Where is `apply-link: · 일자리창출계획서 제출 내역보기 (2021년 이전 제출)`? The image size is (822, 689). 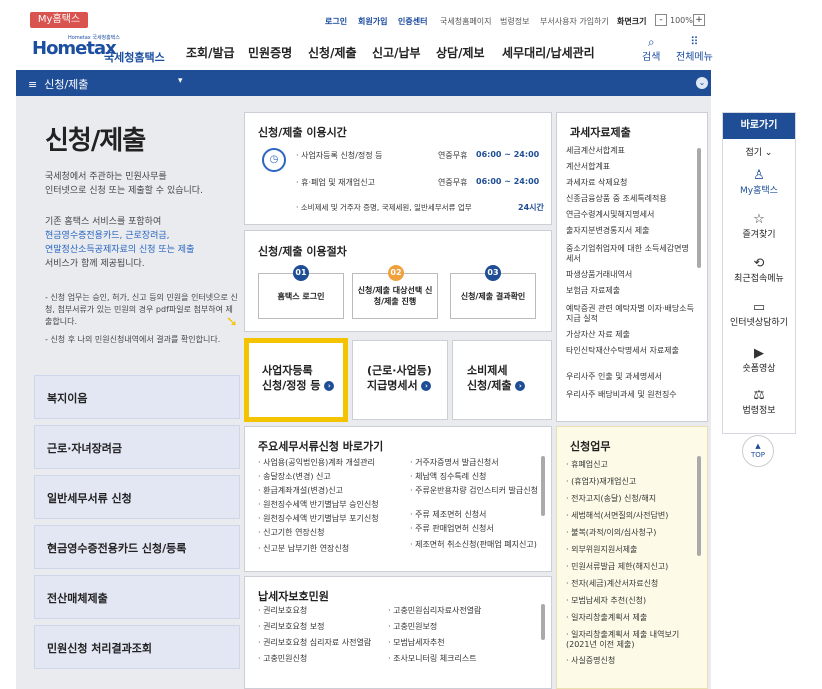 apply-link: · 일자리창출계획서 제출 내역보기 (2021년 이전 제출) is located at coordinates (631, 640).